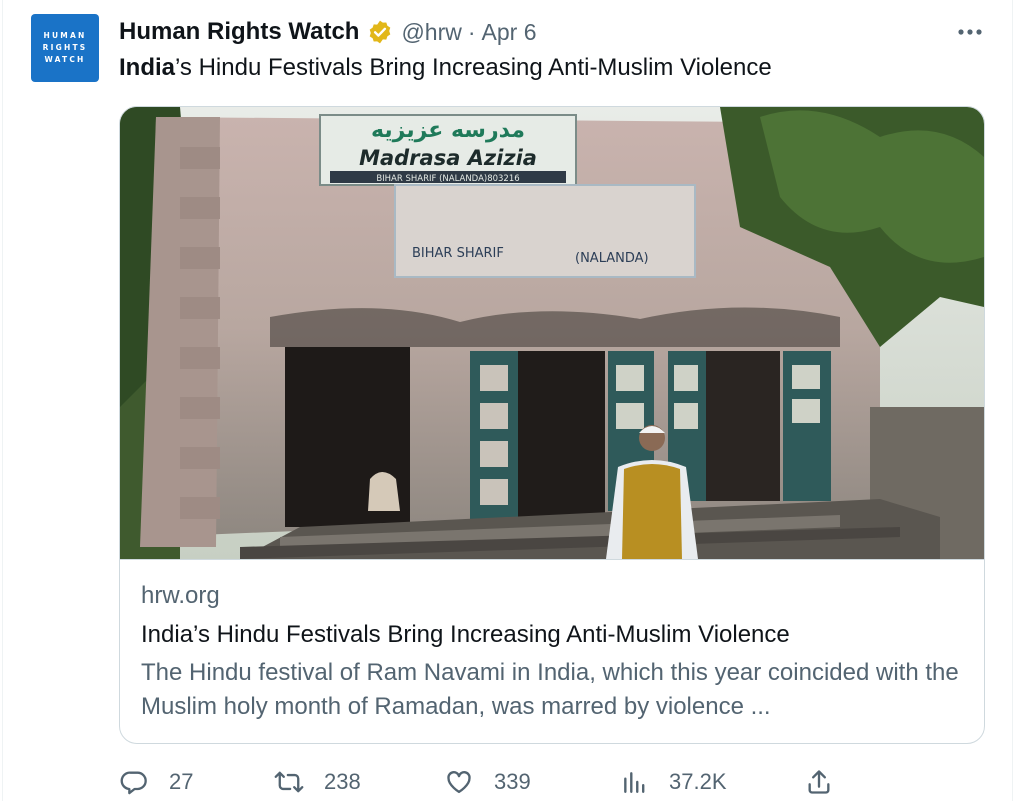 The image size is (1024, 801). I want to click on views-icon, so click(634, 782).